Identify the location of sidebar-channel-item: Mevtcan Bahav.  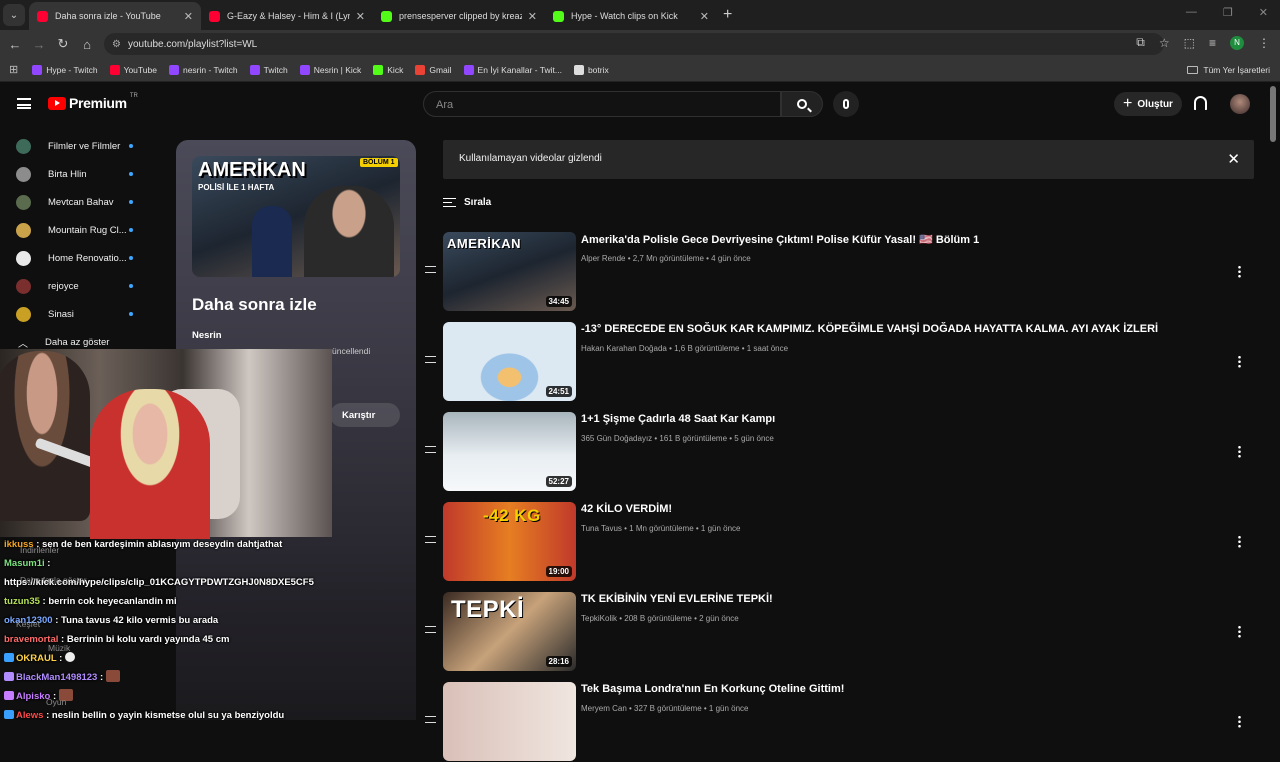
(80, 202).